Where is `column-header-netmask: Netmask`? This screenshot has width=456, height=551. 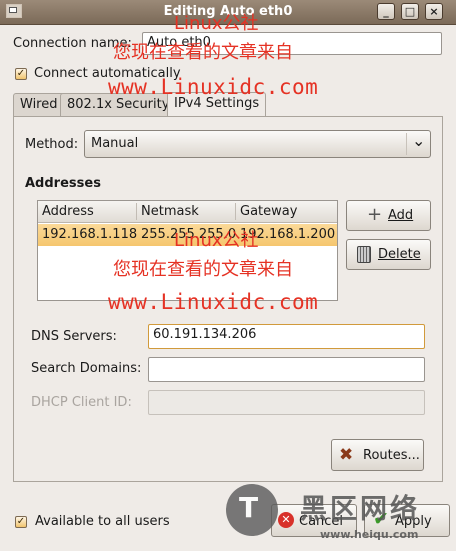 column-header-netmask: Netmask is located at coordinates (186, 212).